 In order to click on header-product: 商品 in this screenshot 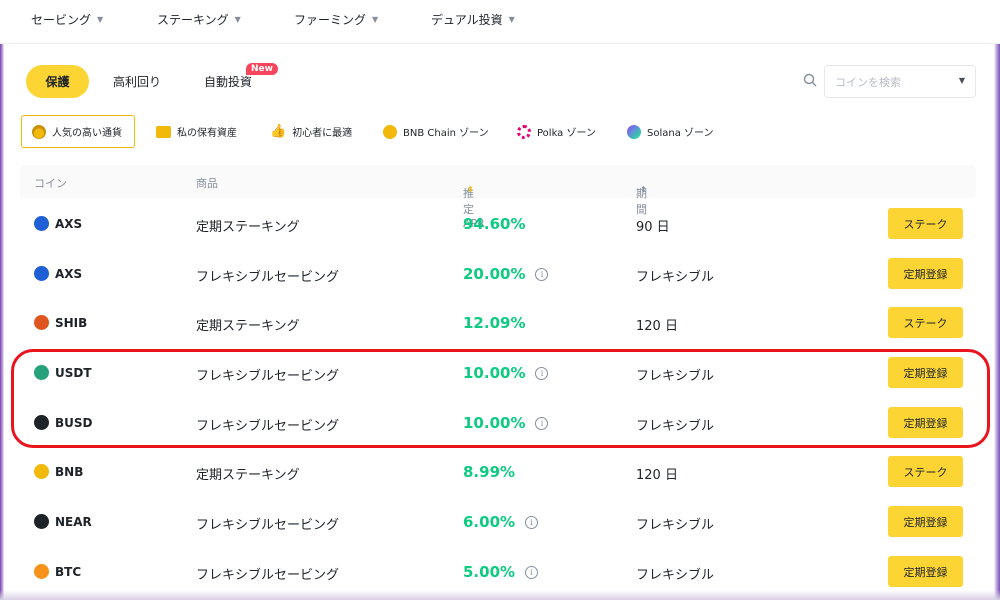, I will do `click(207, 183)`.